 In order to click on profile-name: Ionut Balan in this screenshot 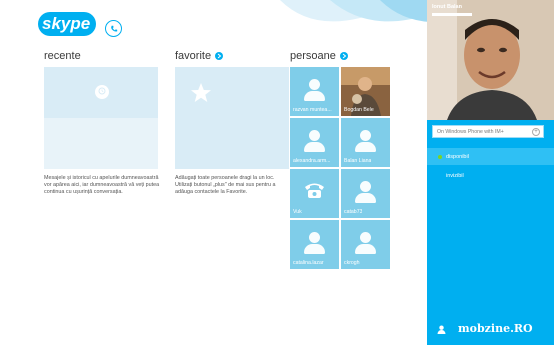, I will do `click(447, 7)`.